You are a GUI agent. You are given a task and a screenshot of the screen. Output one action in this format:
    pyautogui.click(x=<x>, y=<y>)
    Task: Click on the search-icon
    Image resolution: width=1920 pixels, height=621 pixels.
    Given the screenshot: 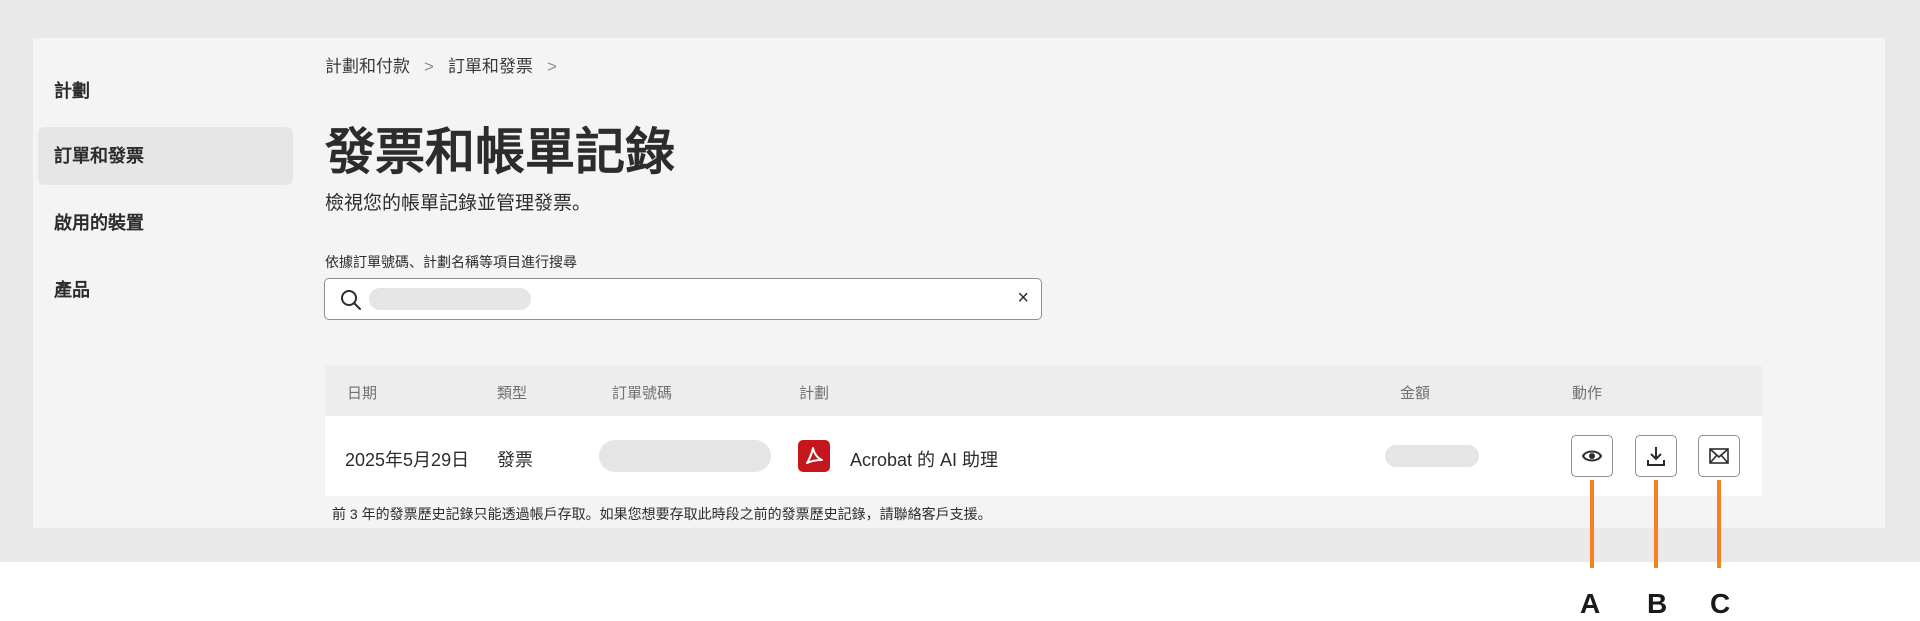 What is the action you would take?
    pyautogui.click(x=351, y=300)
    